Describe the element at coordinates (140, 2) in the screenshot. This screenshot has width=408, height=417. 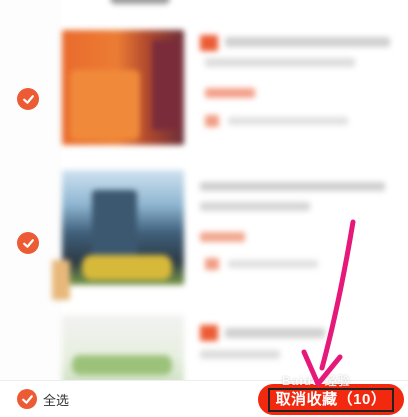
I see `blurred-top-remnant` at that location.